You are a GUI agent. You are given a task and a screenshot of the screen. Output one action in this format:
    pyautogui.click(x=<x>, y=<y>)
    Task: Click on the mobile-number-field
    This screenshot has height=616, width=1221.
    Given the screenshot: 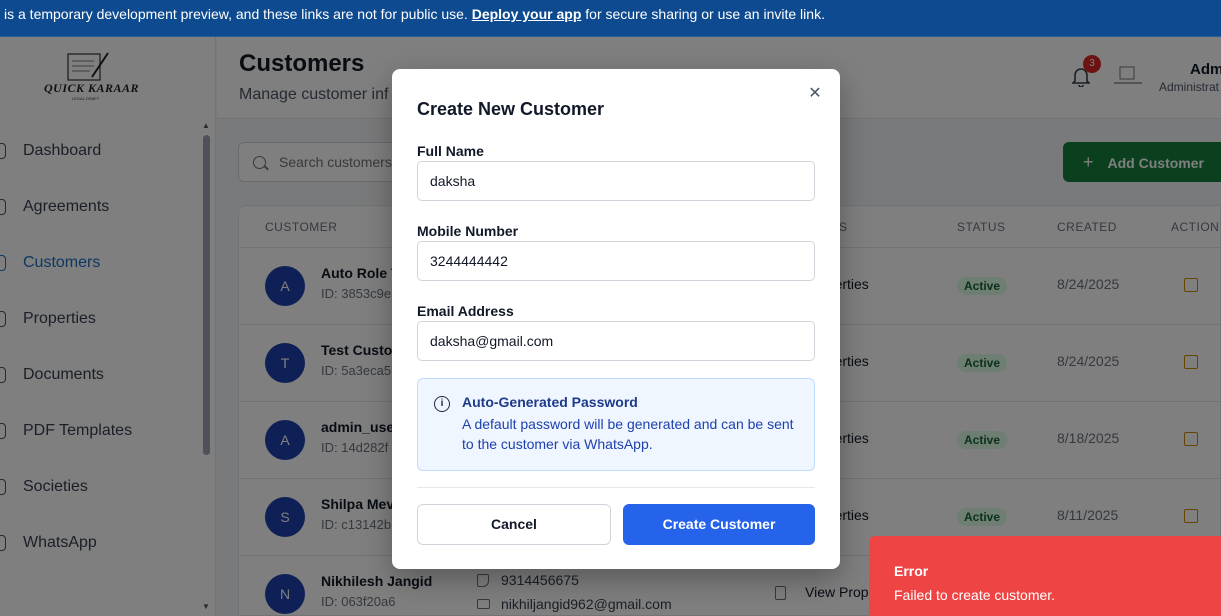 What is the action you would take?
    pyautogui.click(x=616, y=261)
    